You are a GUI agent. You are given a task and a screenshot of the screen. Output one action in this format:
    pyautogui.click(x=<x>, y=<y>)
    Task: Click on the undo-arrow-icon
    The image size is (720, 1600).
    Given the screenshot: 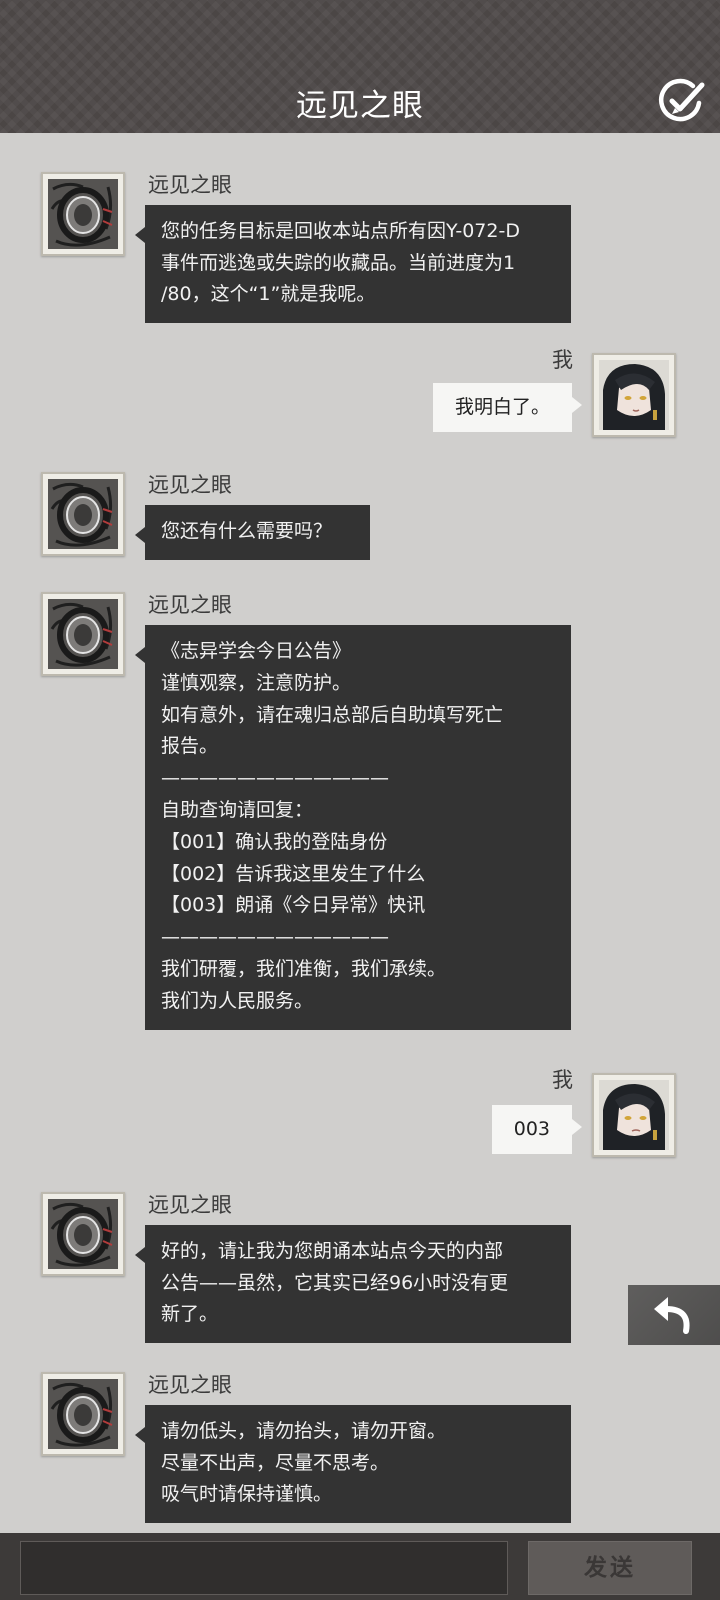 What is the action you would take?
    pyautogui.click(x=672, y=1315)
    